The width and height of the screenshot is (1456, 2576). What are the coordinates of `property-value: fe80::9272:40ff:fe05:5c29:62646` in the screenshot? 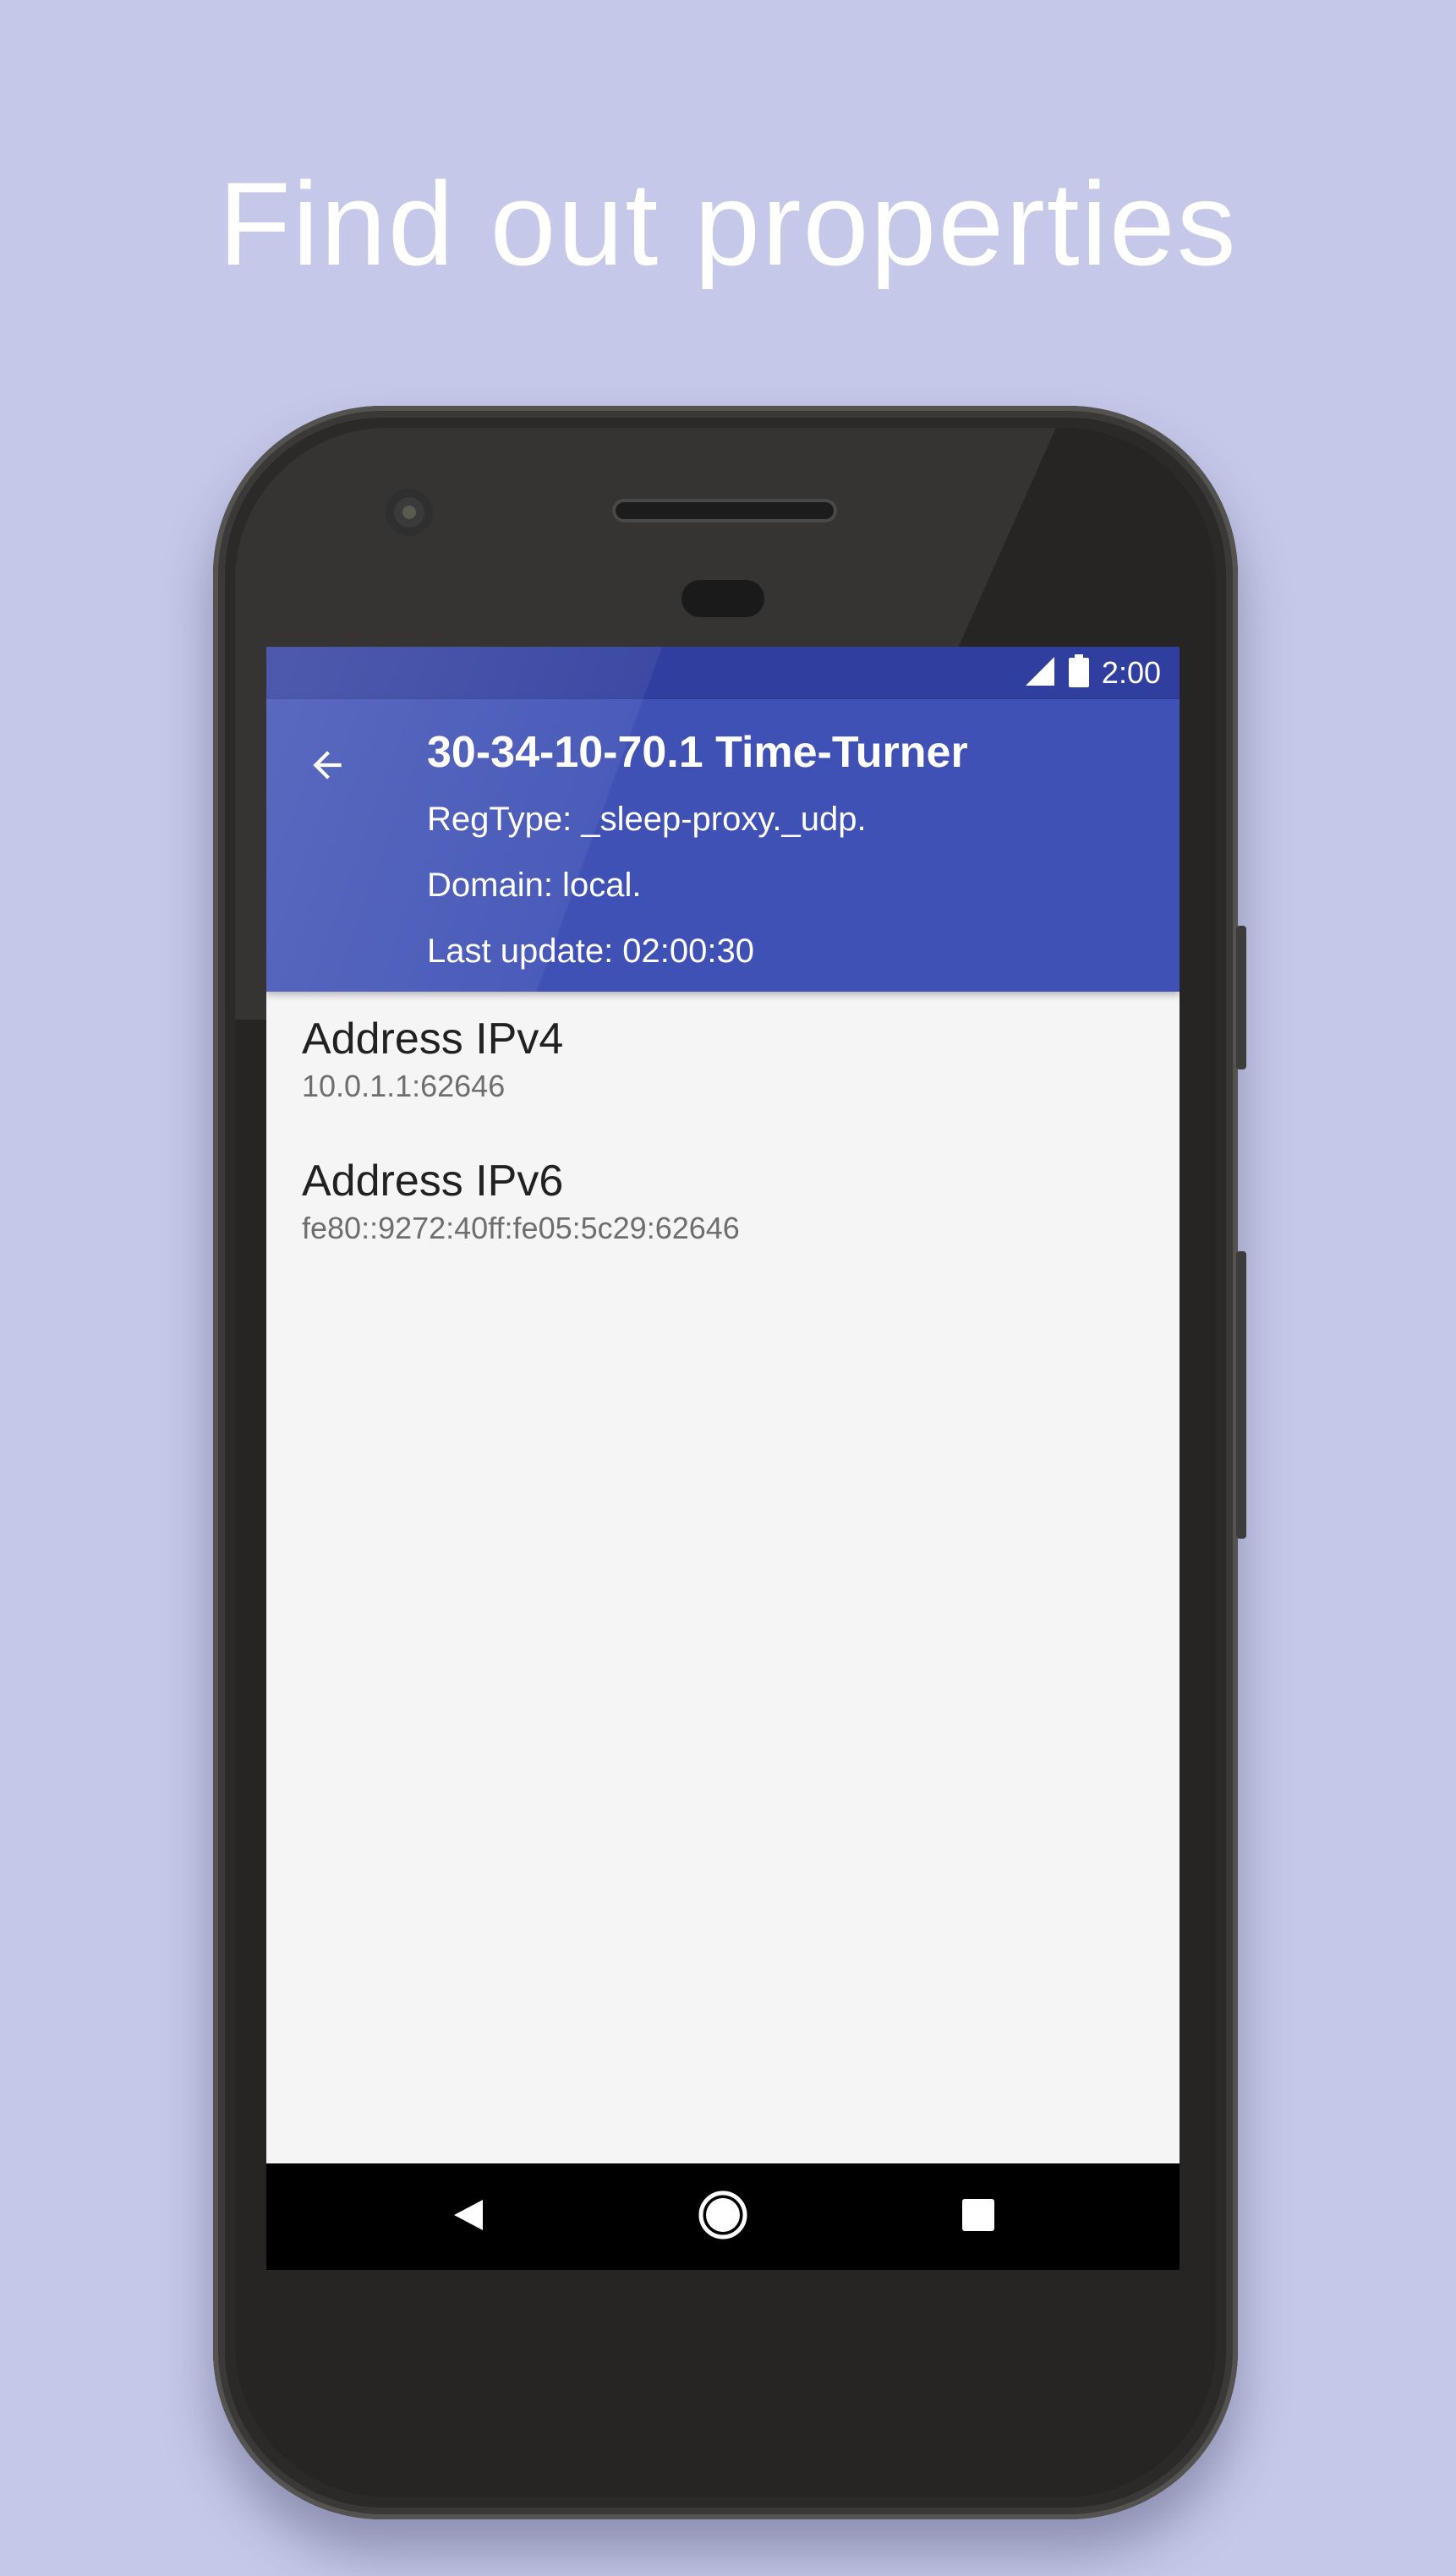 It's located at (521, 1228).